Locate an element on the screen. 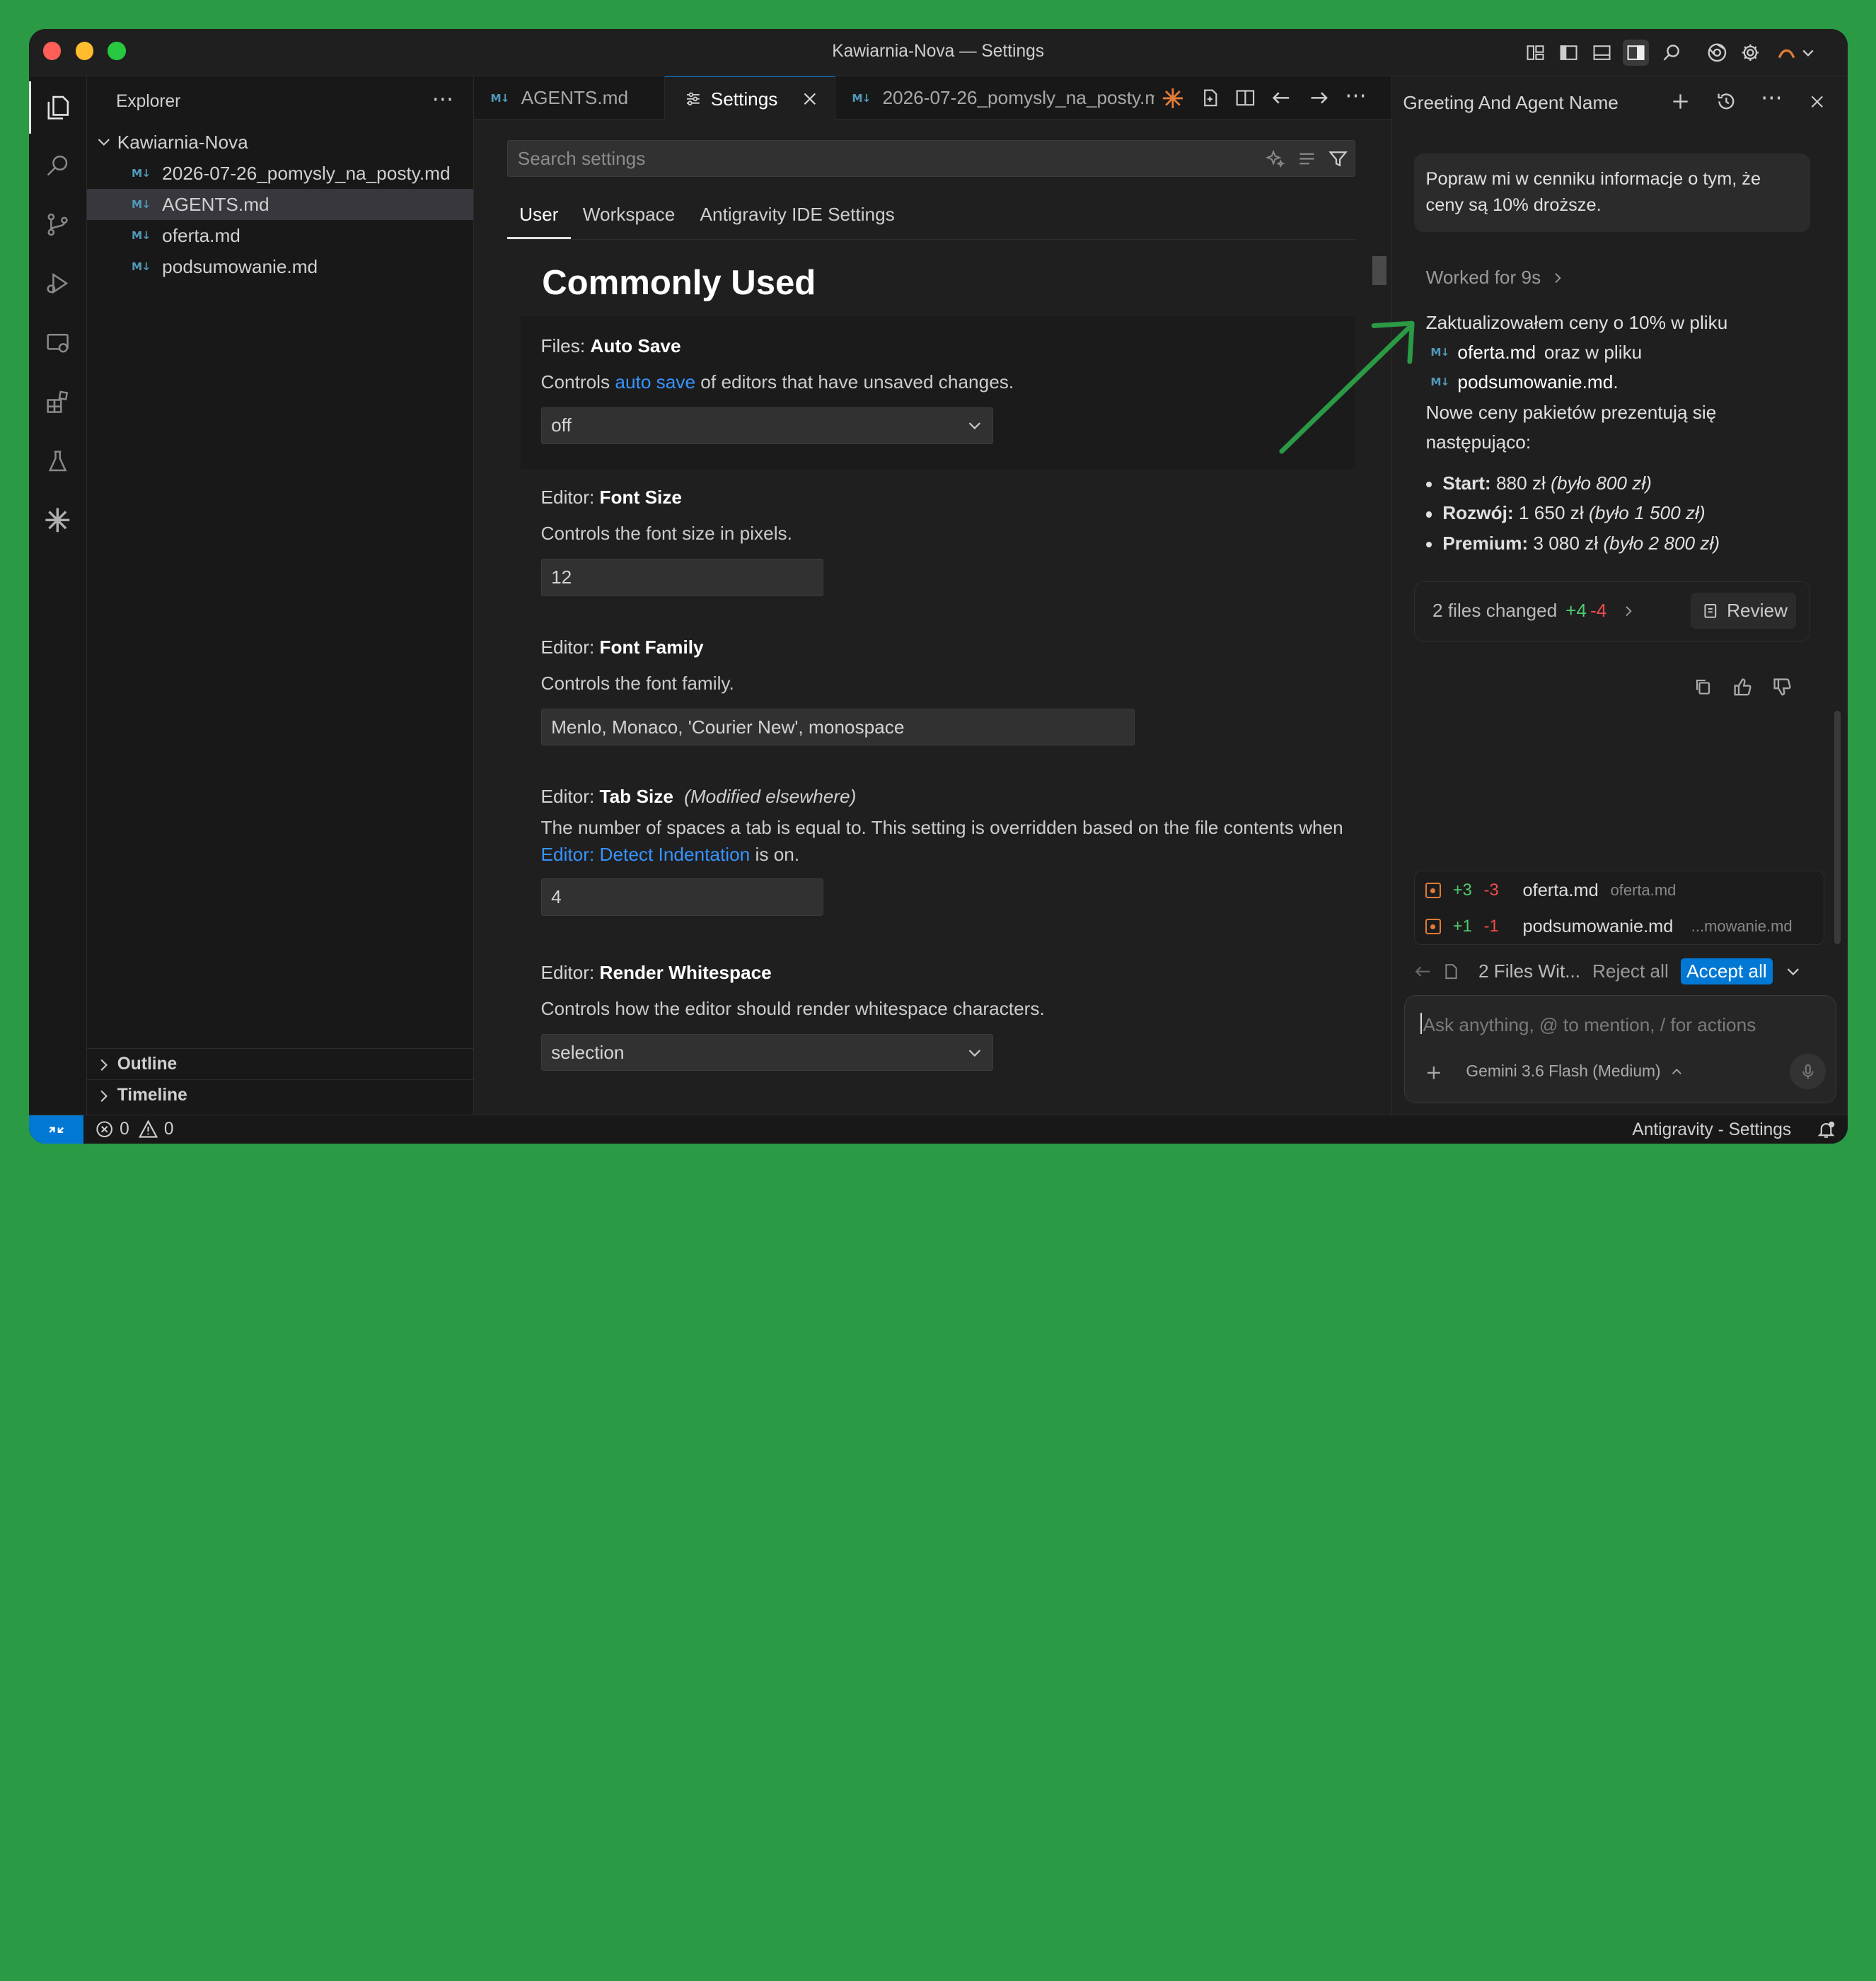 Image resolution: width=1876 pixels, height=1981 pixels. remote-icon is located at coordinates (57, 1130).